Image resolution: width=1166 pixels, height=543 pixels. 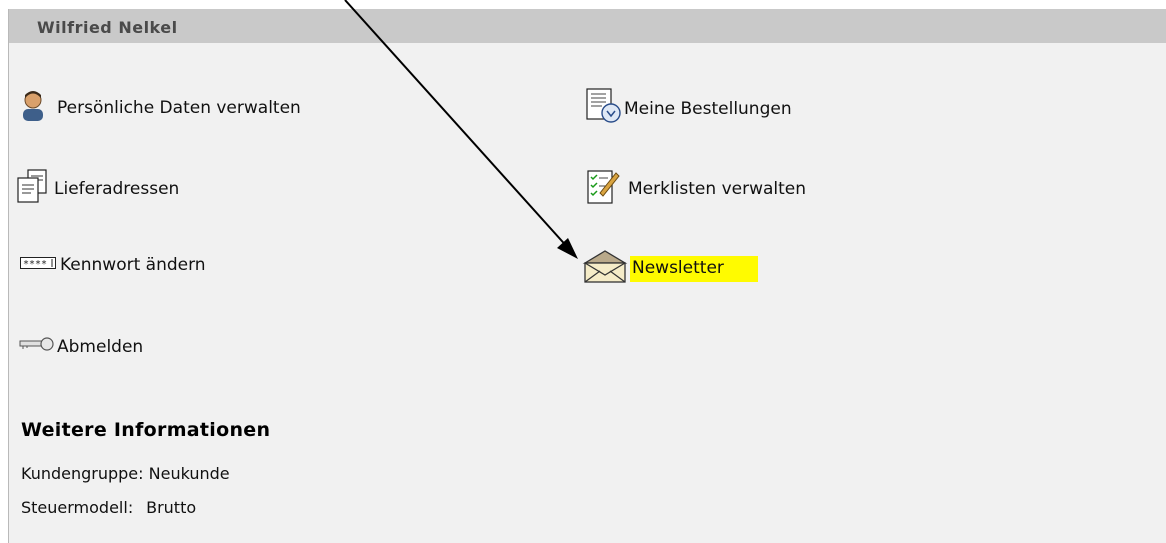 I want to click on menu-item-personal-data: Persönliche Daten verwalten, so click(x=160, y=107).